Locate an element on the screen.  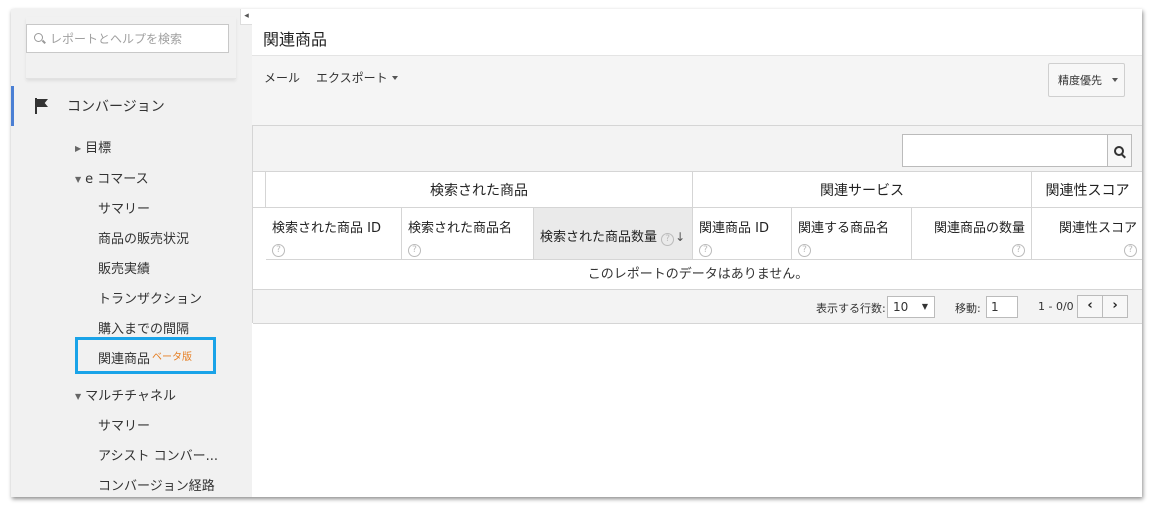
sidebar-item-multichannel: ▼ マルチチャネル is located at coordinates (125, 394).